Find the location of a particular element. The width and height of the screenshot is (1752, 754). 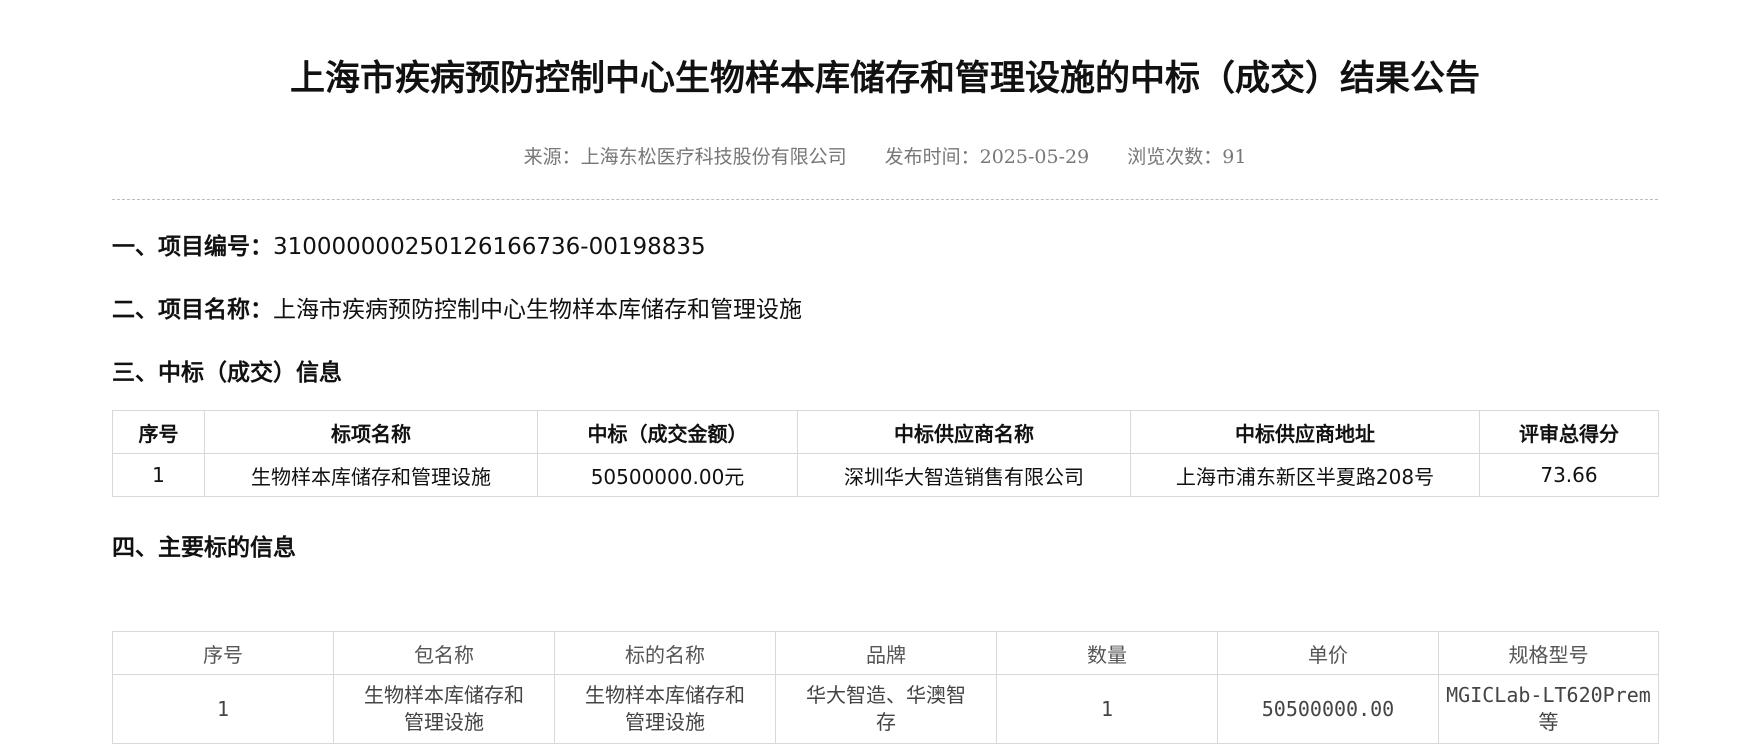

section-heading: 一、项目编号： is located at coordinates (192, 247).